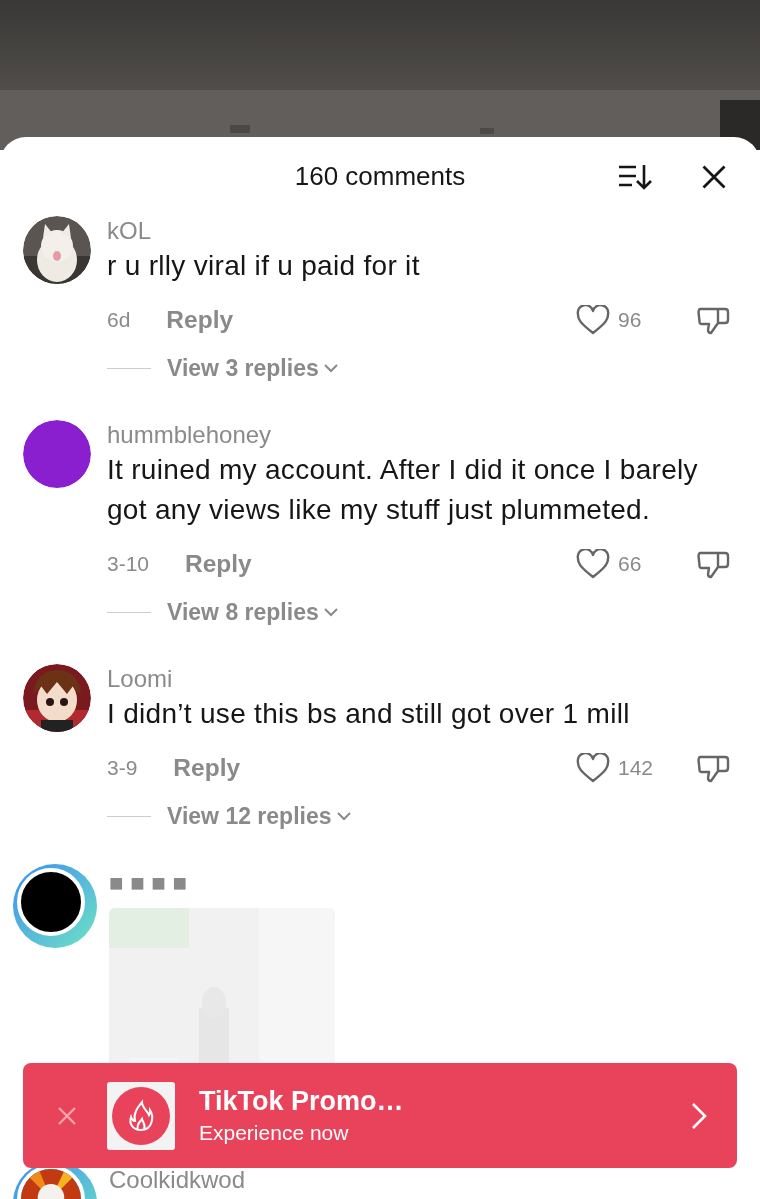 This screenshot has height=1199, width=760. What do you see at coordinates (259, 816) in the screenshot?
I see `view-replies-button: View 12 replies` at bounding box center [259, 816].